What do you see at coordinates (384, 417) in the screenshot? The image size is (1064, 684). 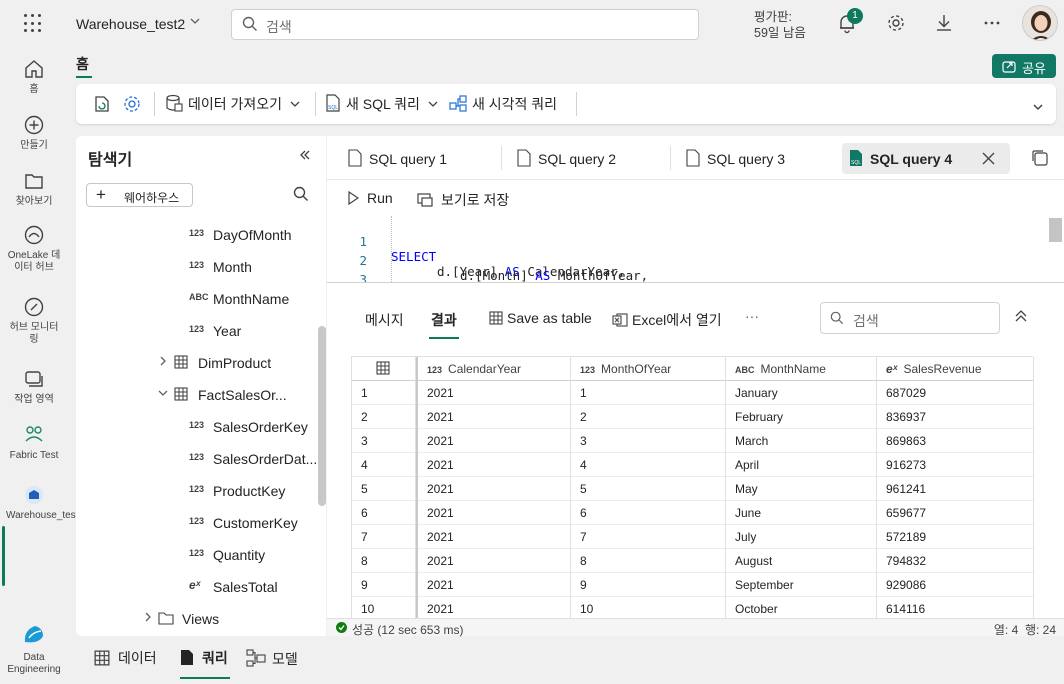 I see `row-number: 2` at bounding box center [384, 417].